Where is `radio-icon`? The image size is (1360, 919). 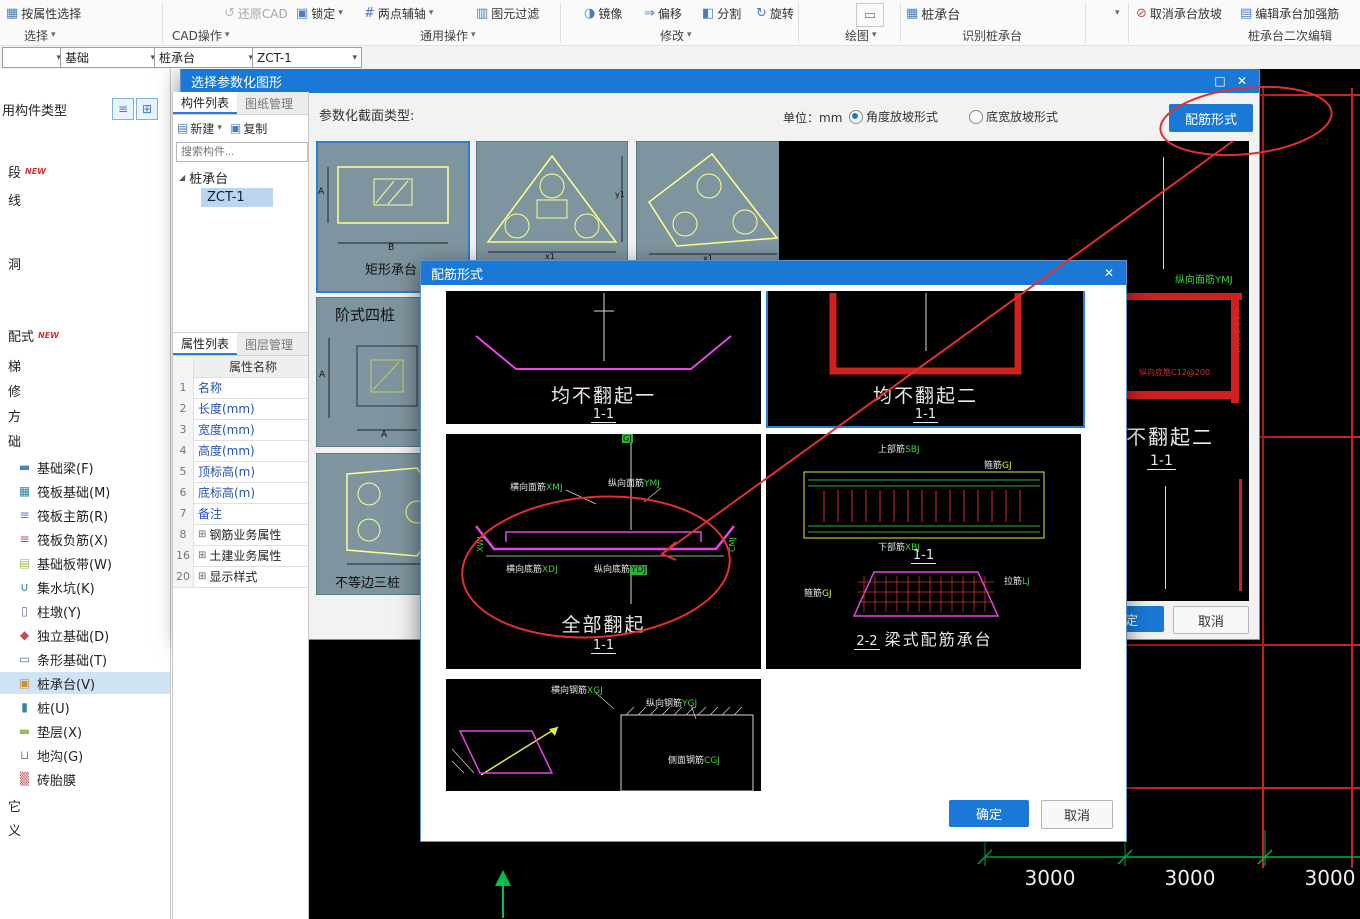 radio-icon is located at coordinates (976, 117).